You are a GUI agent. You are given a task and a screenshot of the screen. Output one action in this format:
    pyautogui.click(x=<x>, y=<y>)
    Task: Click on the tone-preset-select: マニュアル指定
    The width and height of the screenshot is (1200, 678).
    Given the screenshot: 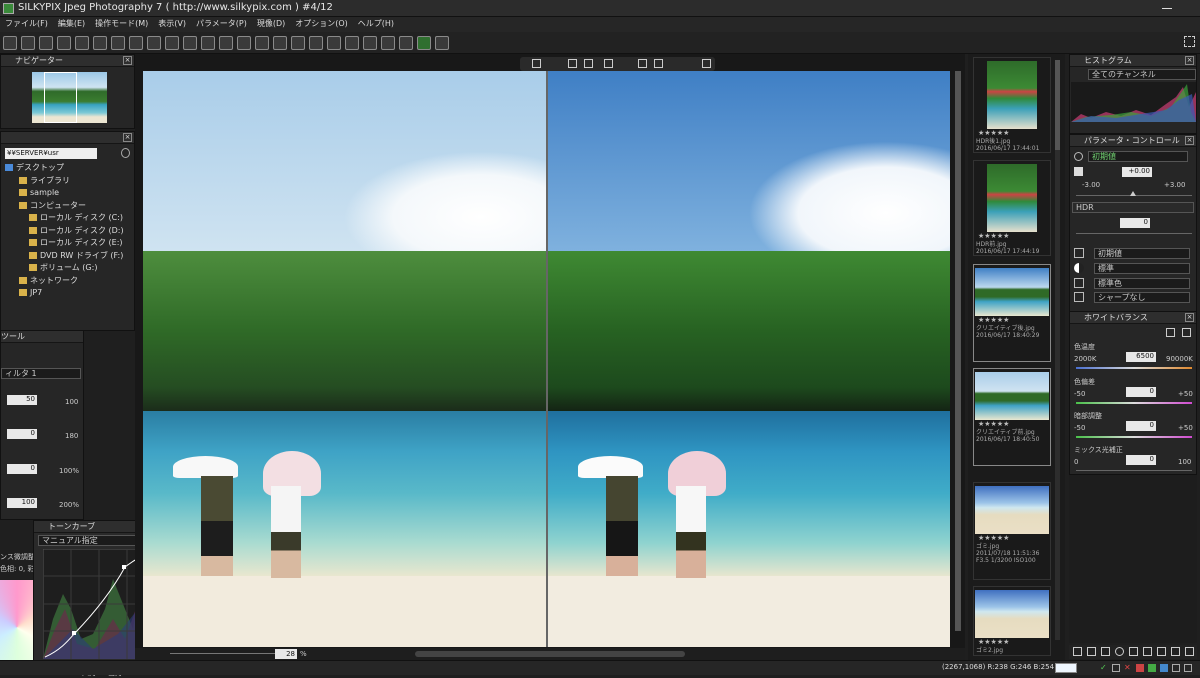 What is the action you would take?
    pyautogui.click(x=94, y=540)
    